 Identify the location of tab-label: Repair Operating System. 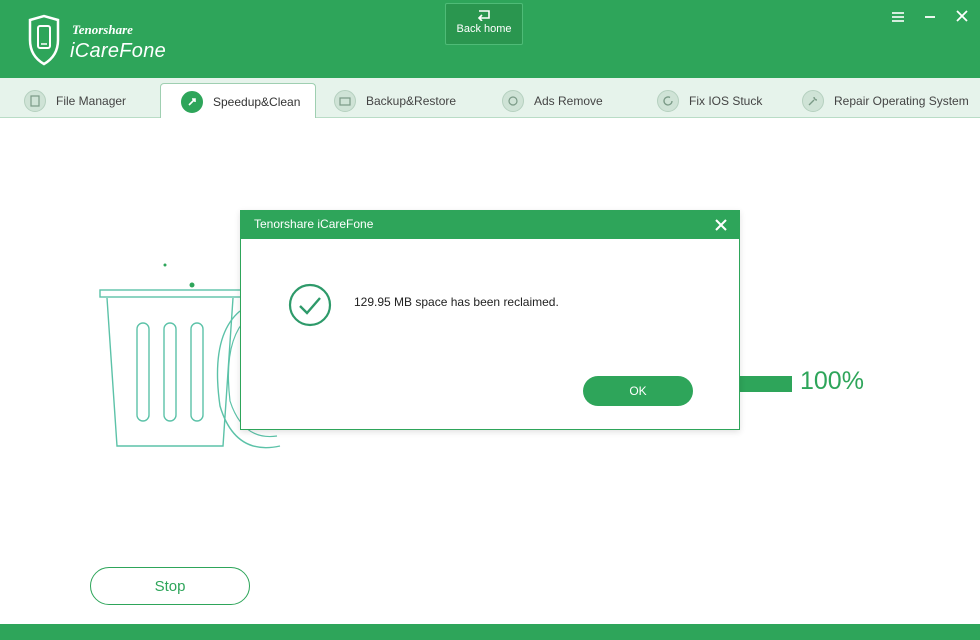
(901, 100).